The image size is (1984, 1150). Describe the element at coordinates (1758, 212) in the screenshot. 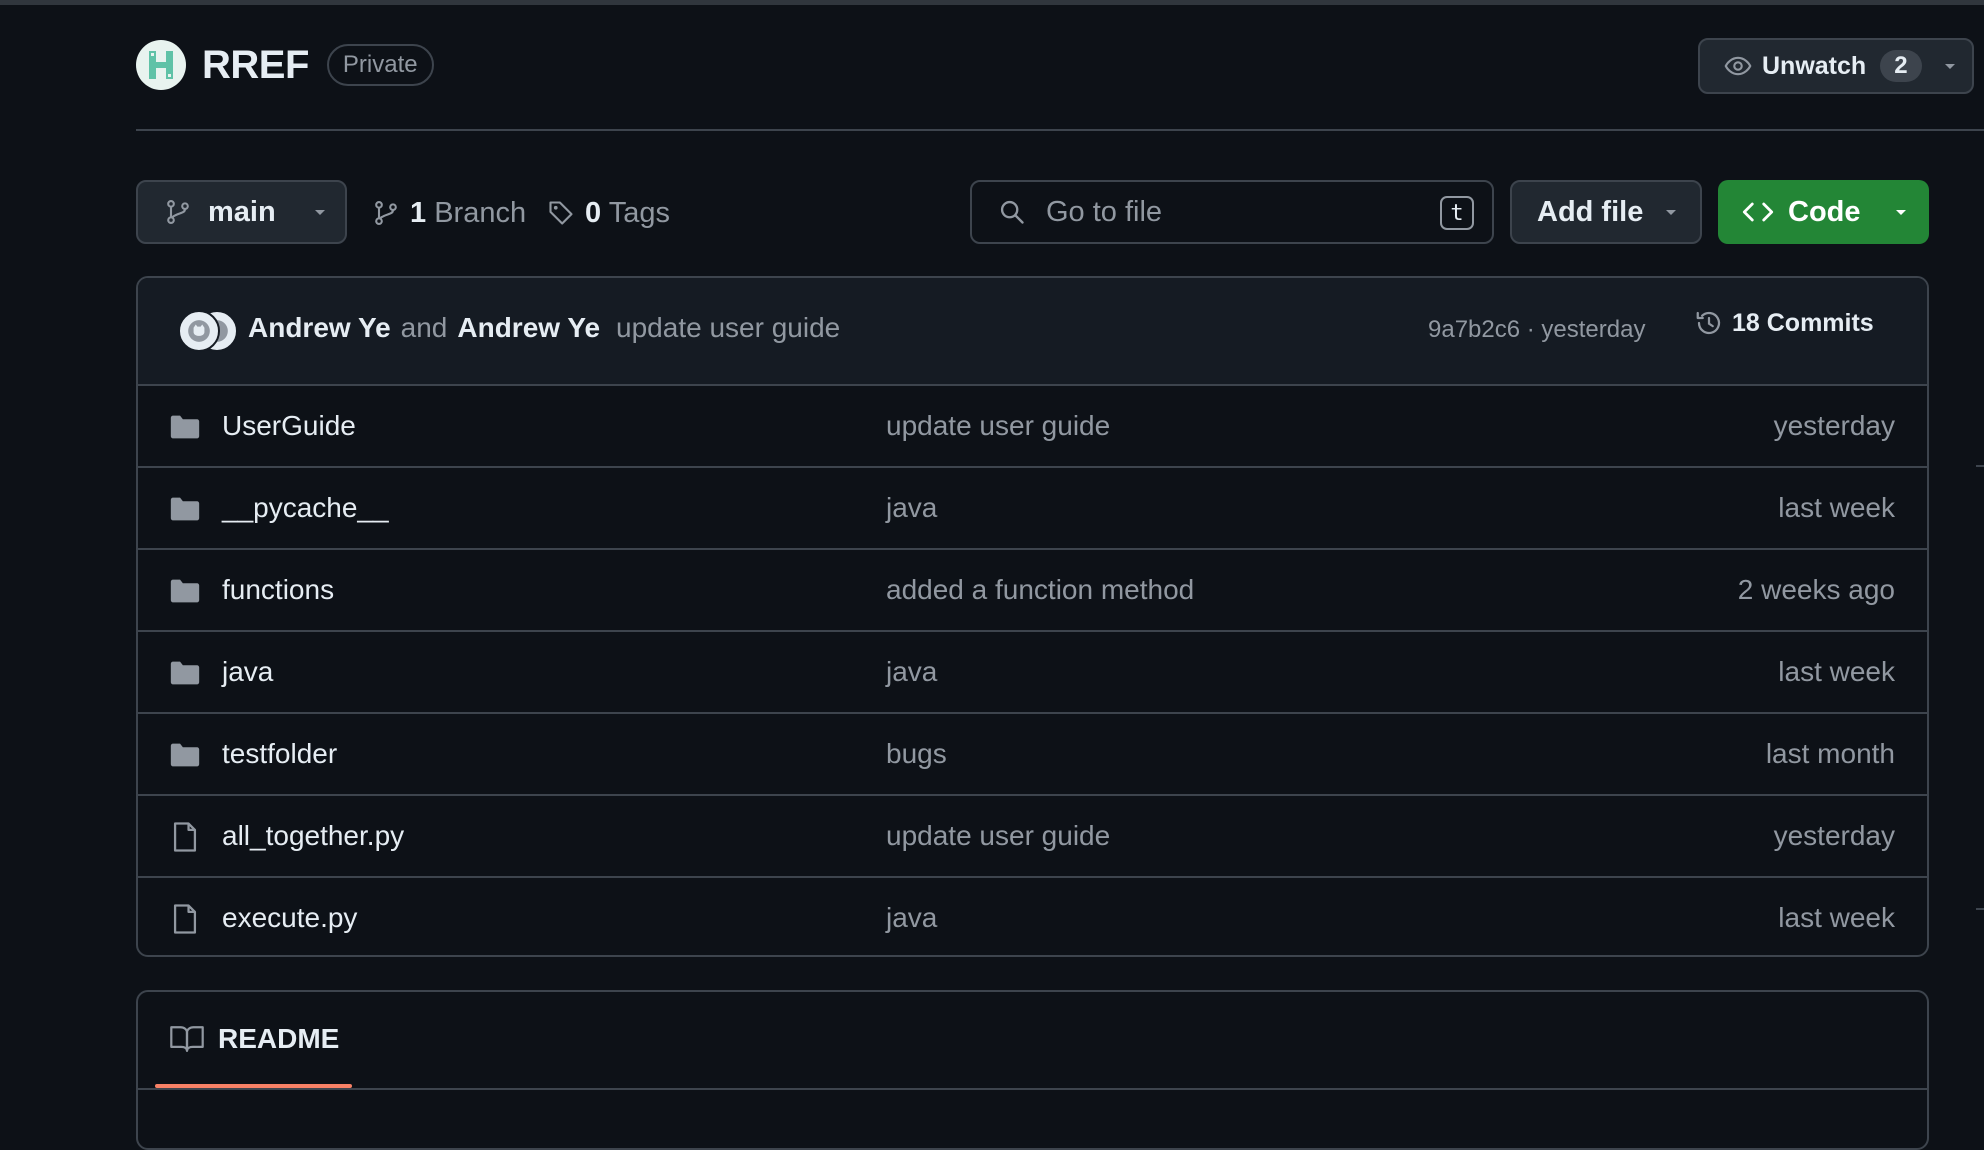

I see `code-icon` at that location.